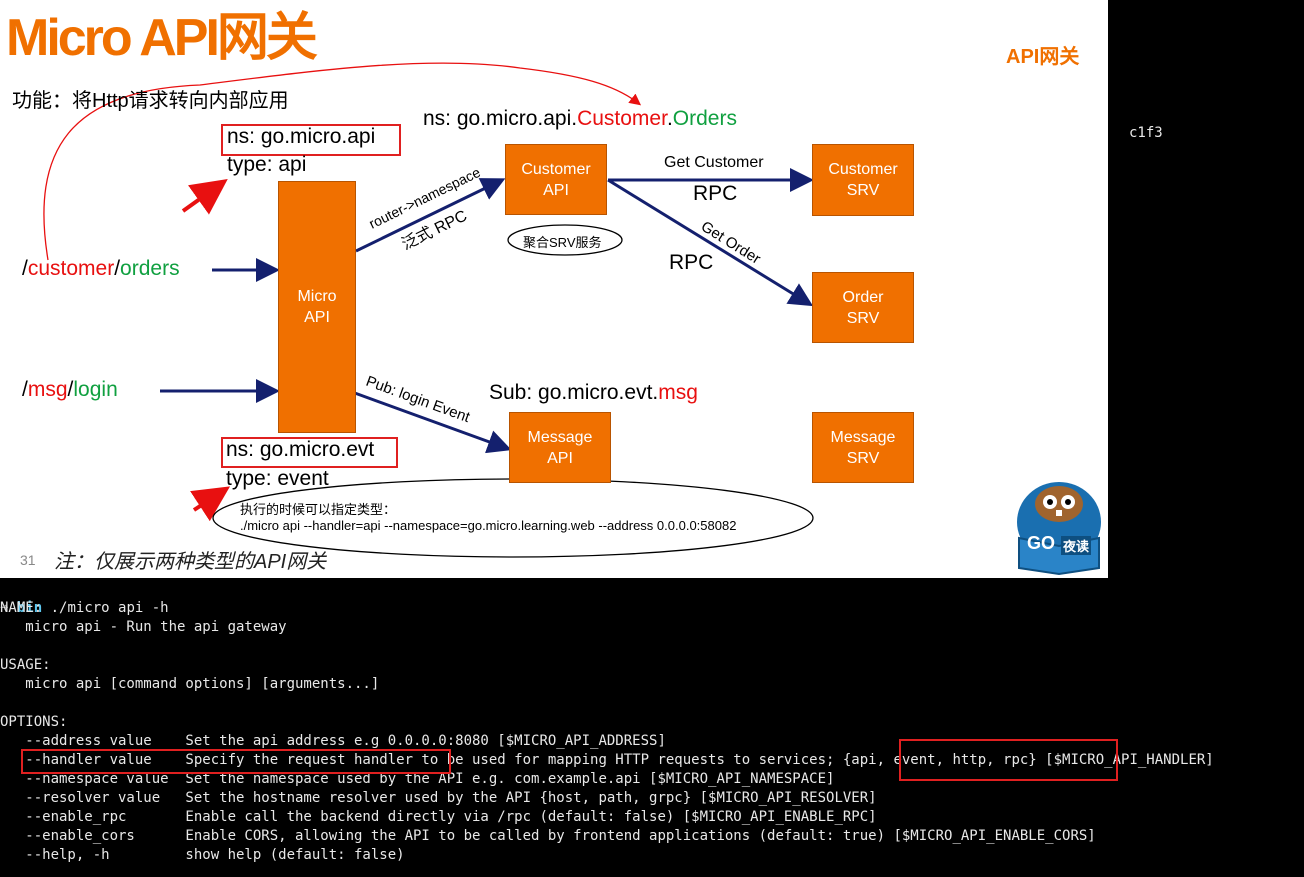 The height and width of the screenshot is (877, 1304). I want to click on sub-prefix: Sub: go.micro.evt., so click(574, 392).